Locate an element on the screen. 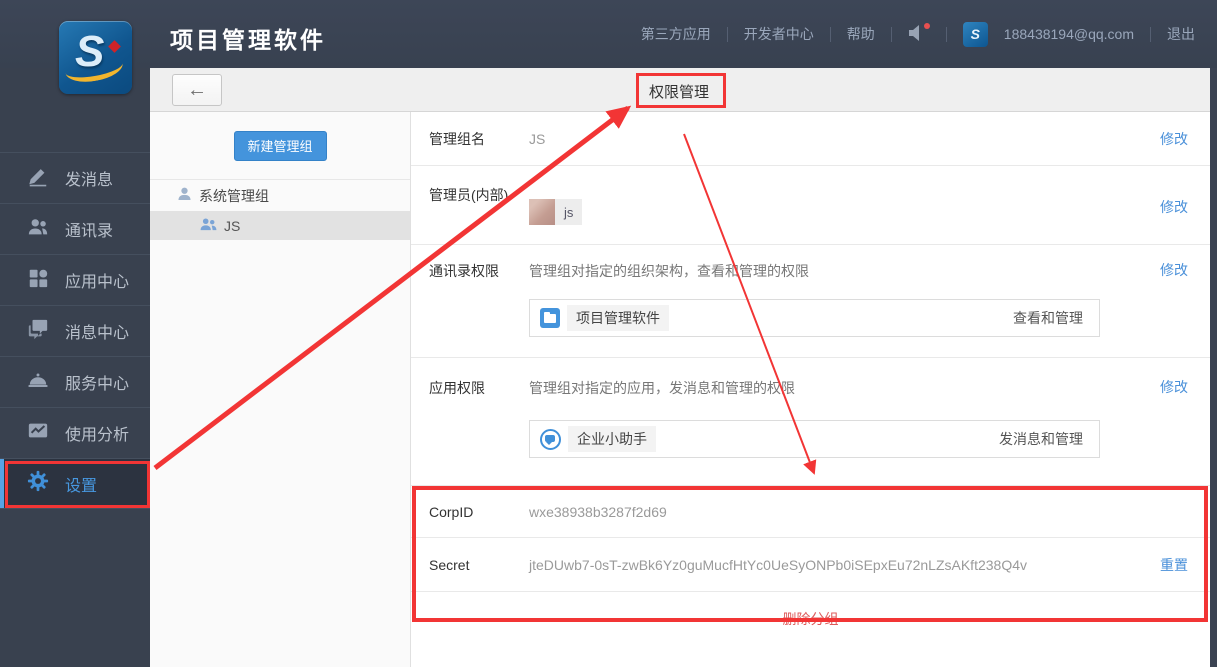  app-logo: S is located at coordinates (95, 57).